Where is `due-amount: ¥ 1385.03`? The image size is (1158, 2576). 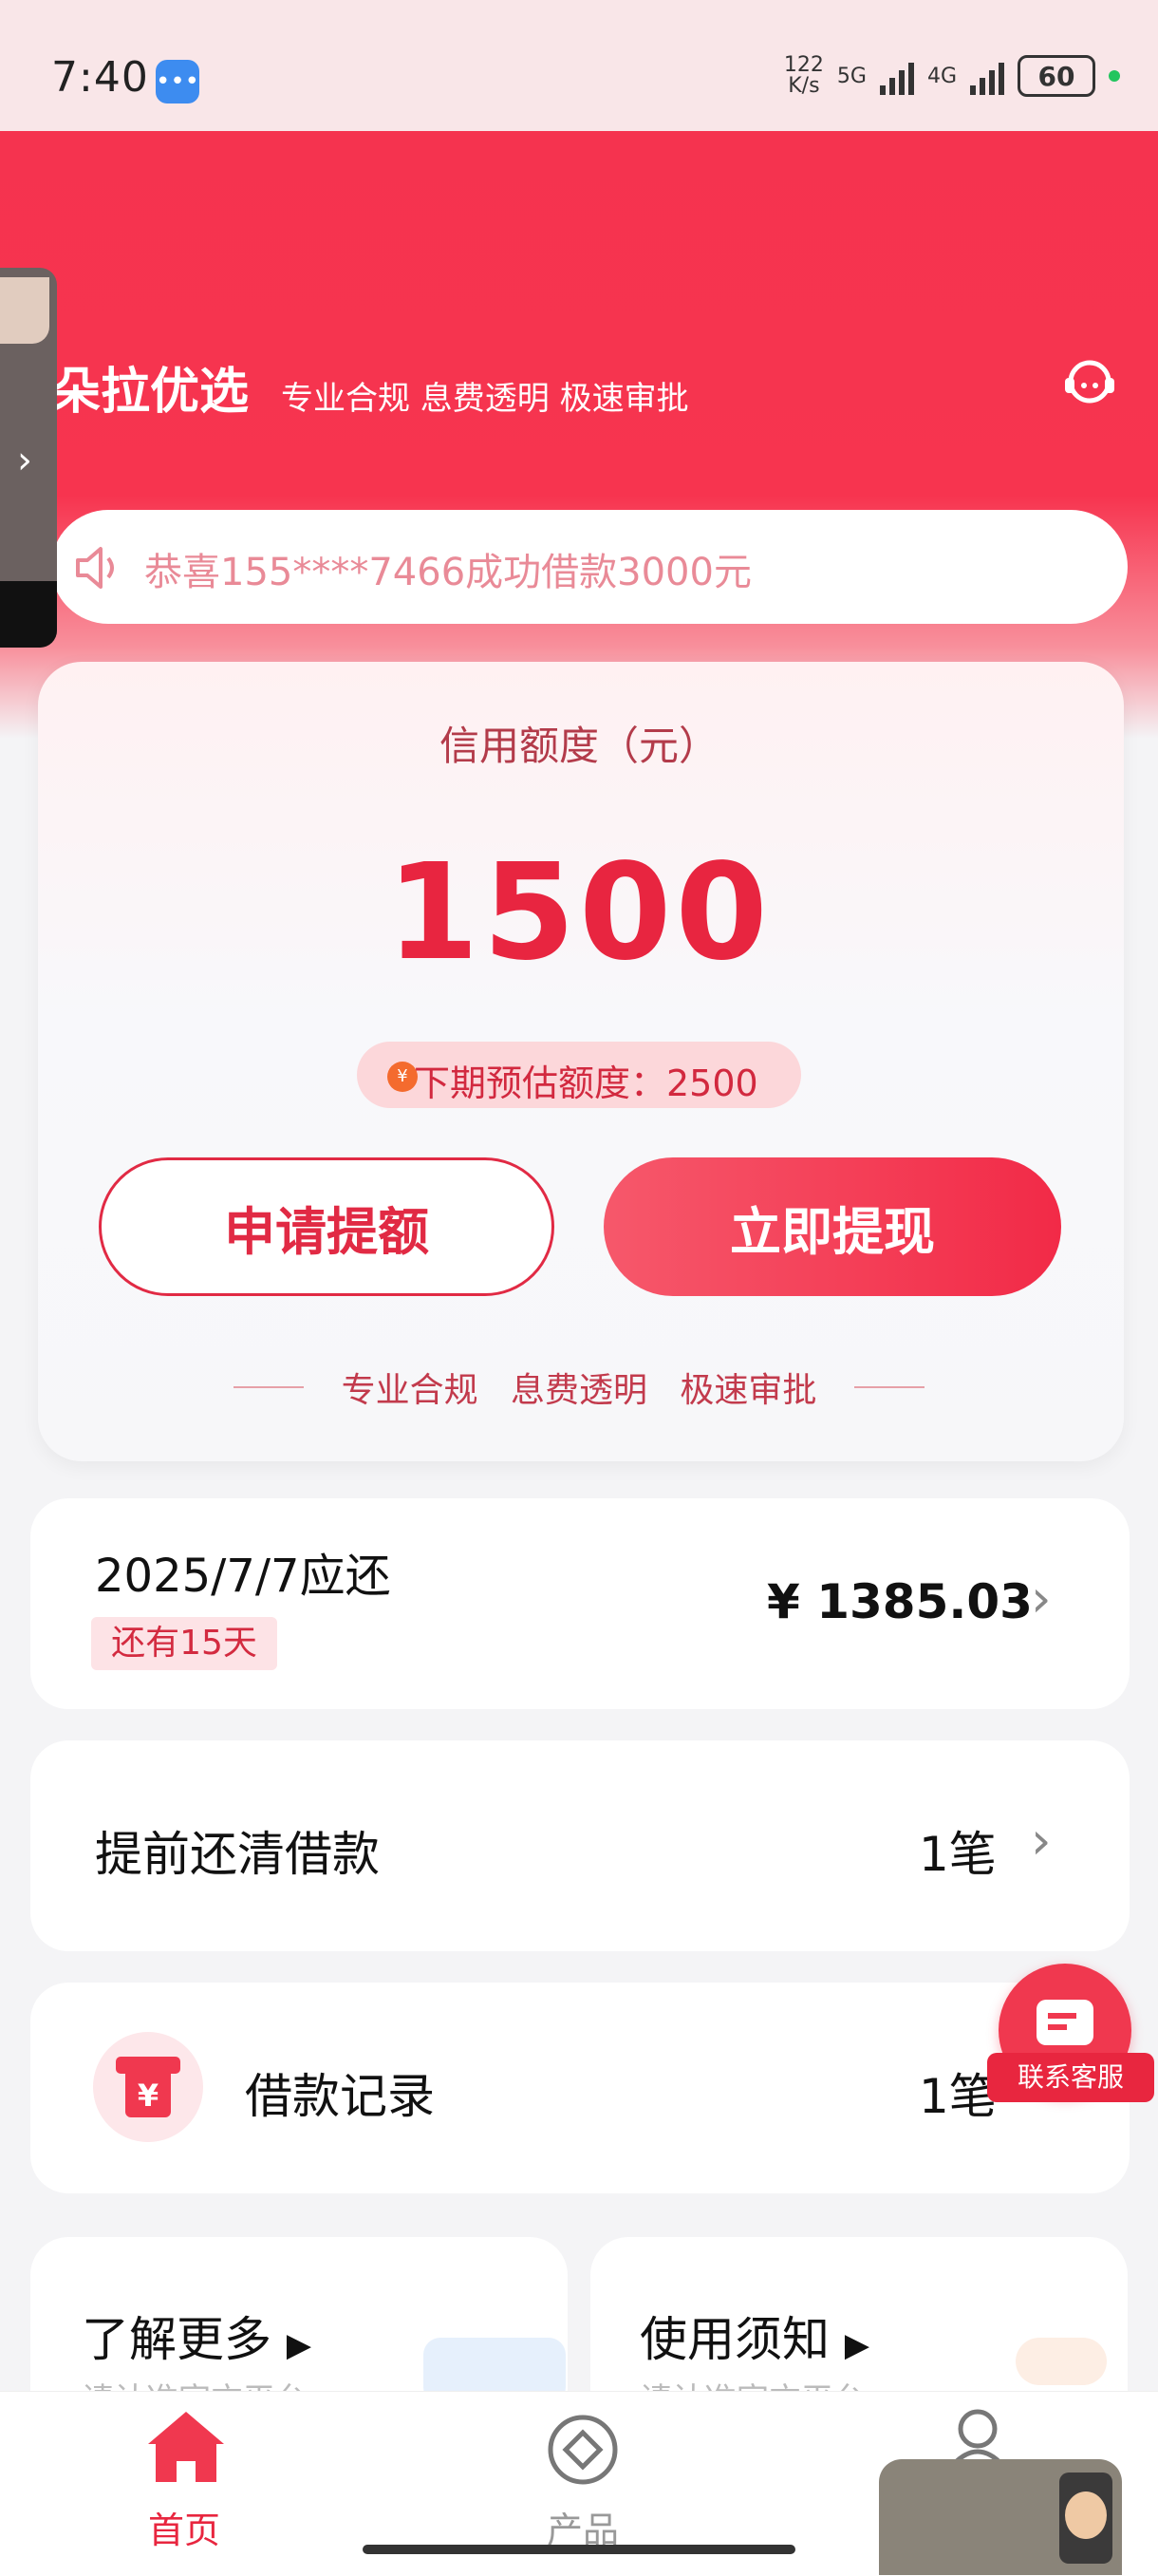
due-amount: ¥ 1385.03 is located at coordinates (900, 1601).